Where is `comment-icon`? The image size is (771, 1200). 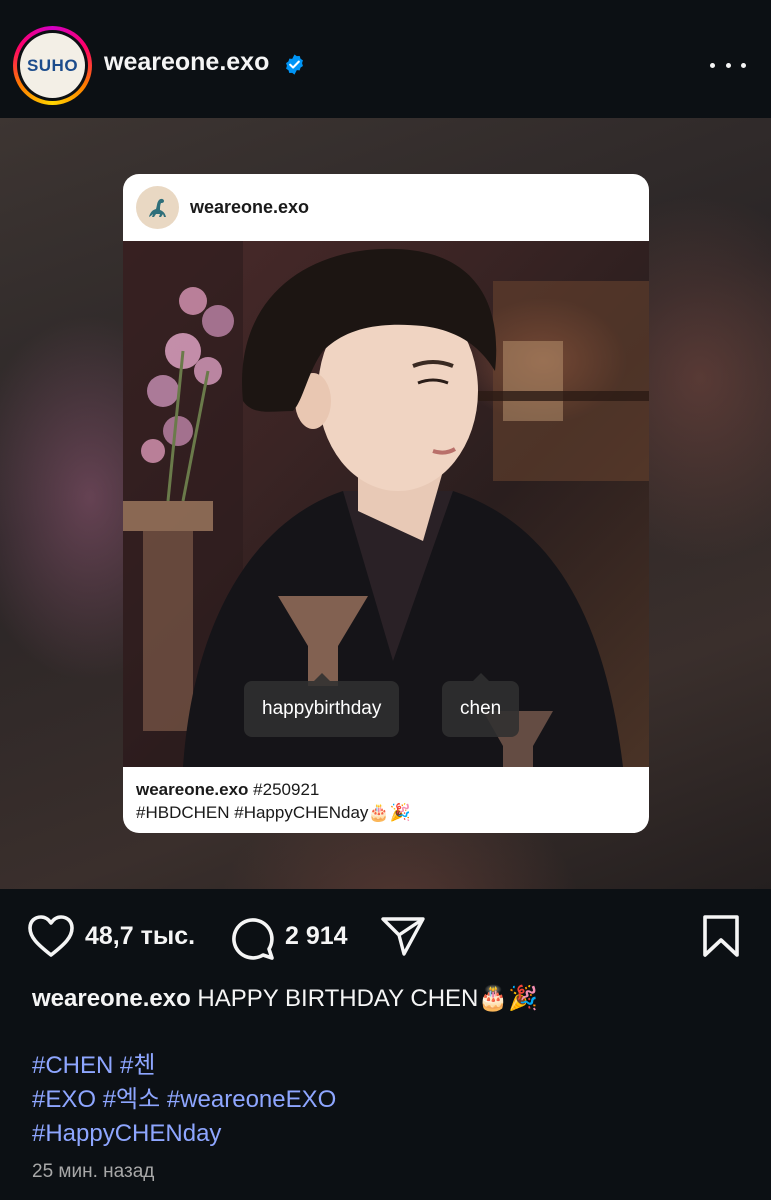 comment-icon is located at coordinates (252, 938).